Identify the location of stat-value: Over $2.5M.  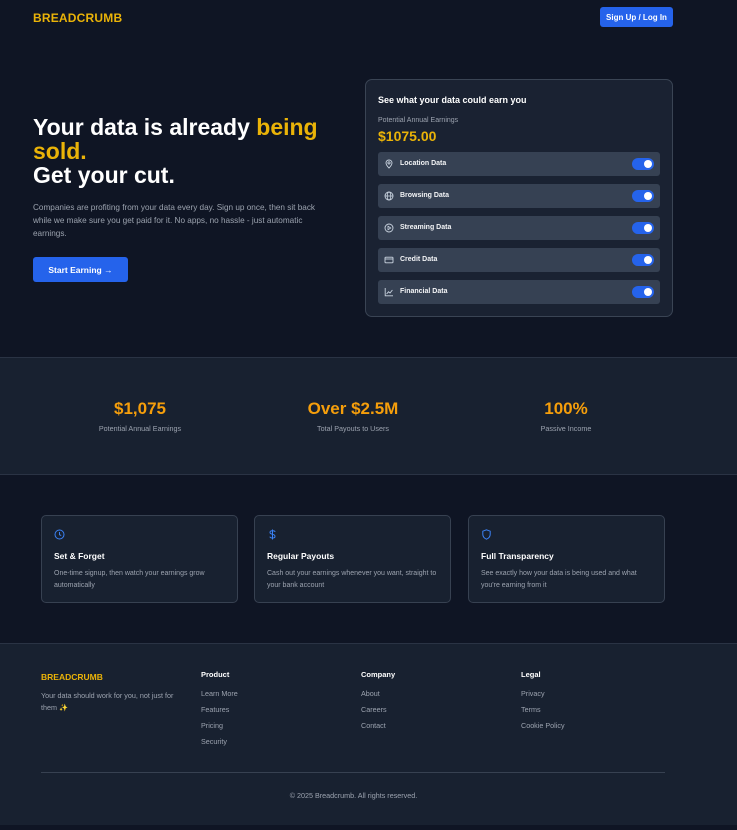
(353, 408).